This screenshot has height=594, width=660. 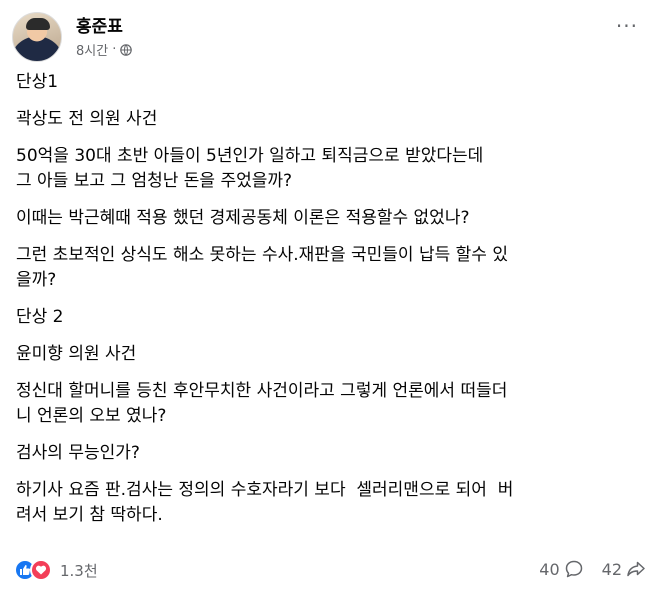 What do you see at coordinates (243, 218) in the screenshot?
I see `post-paragraph: 이때는 박근혜때 적용 했던 경제공동체 이론은 적용할수 없었나?` at bounding box center [243, 218].